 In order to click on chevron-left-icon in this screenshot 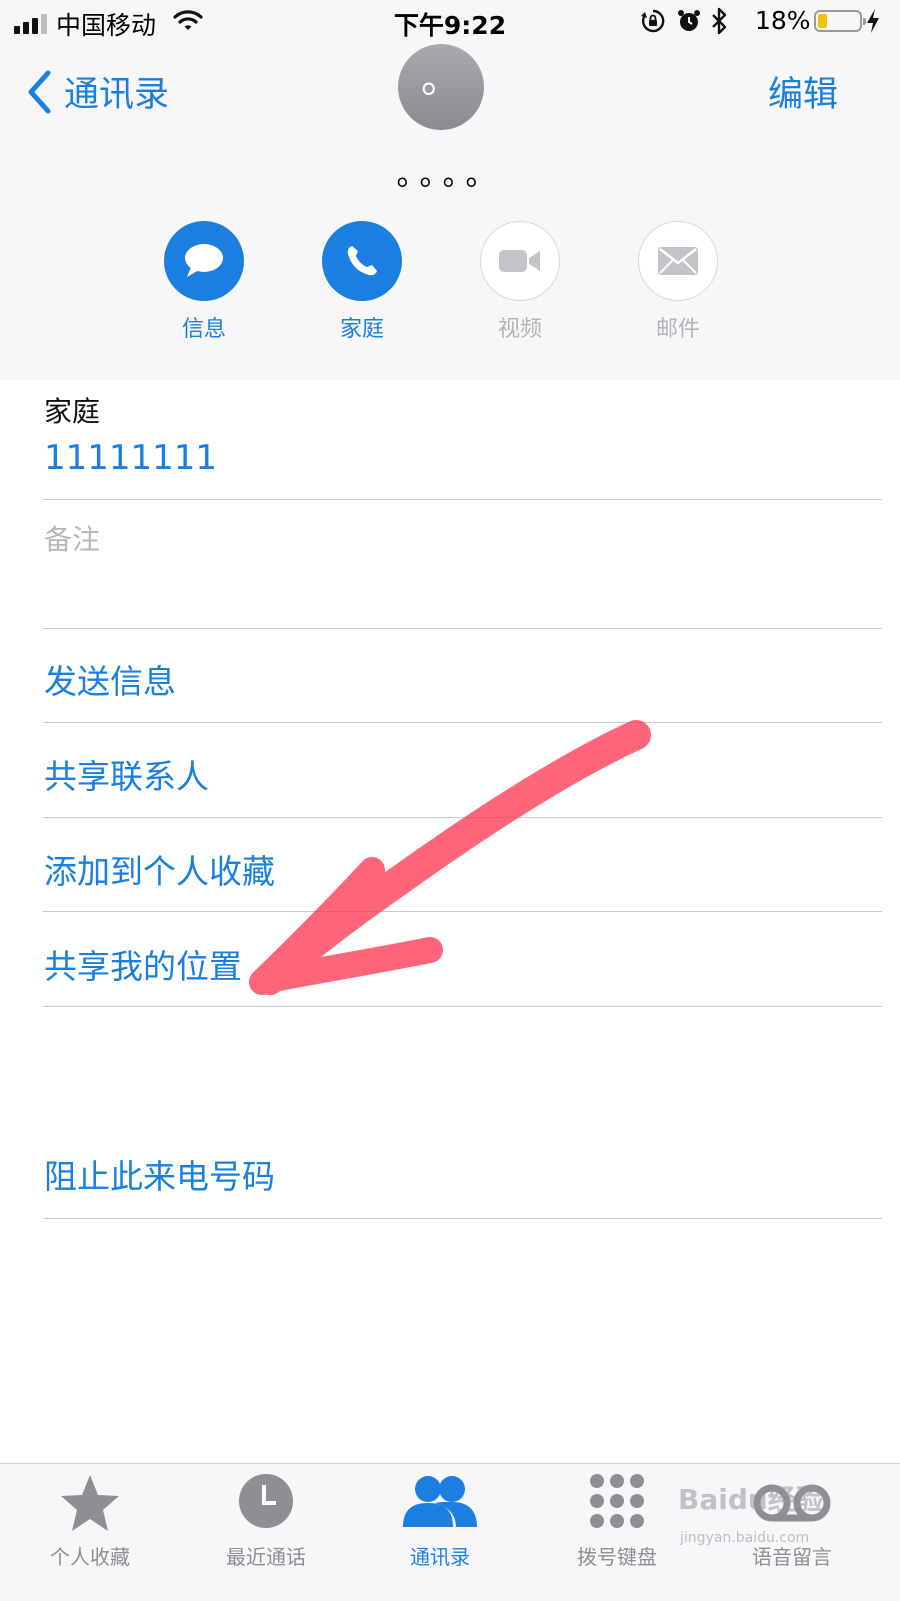, I will do `click(39, 92)`.